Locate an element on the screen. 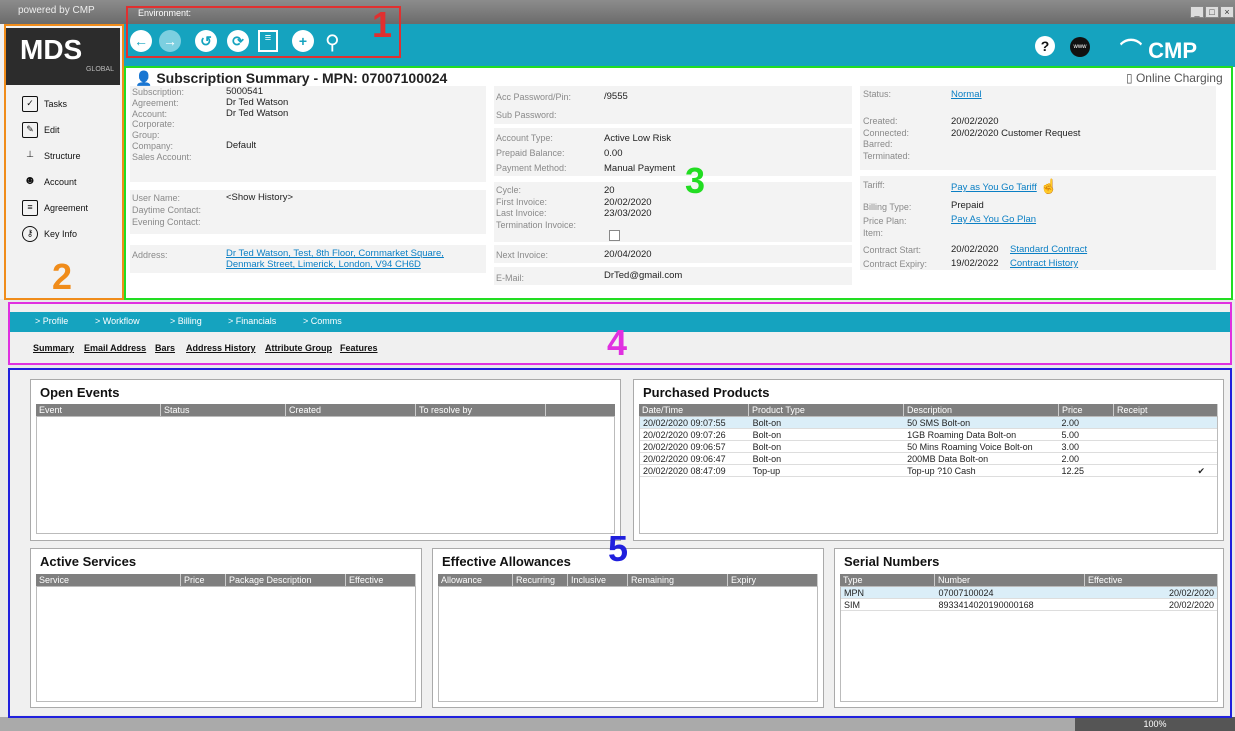  www-icon: www is located at coordinates (1080, 47).